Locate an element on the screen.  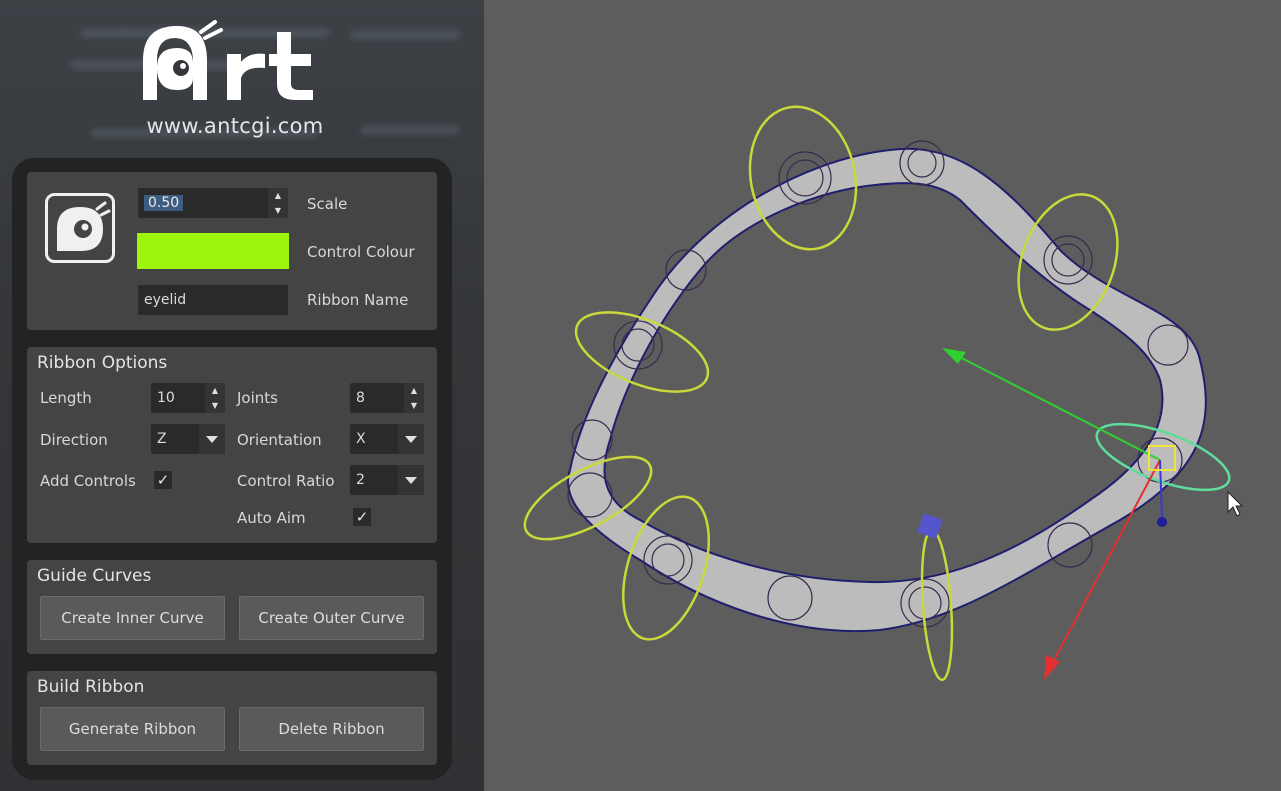
auto-aim-label: Auto Aim is located at coordinates (271, 518).